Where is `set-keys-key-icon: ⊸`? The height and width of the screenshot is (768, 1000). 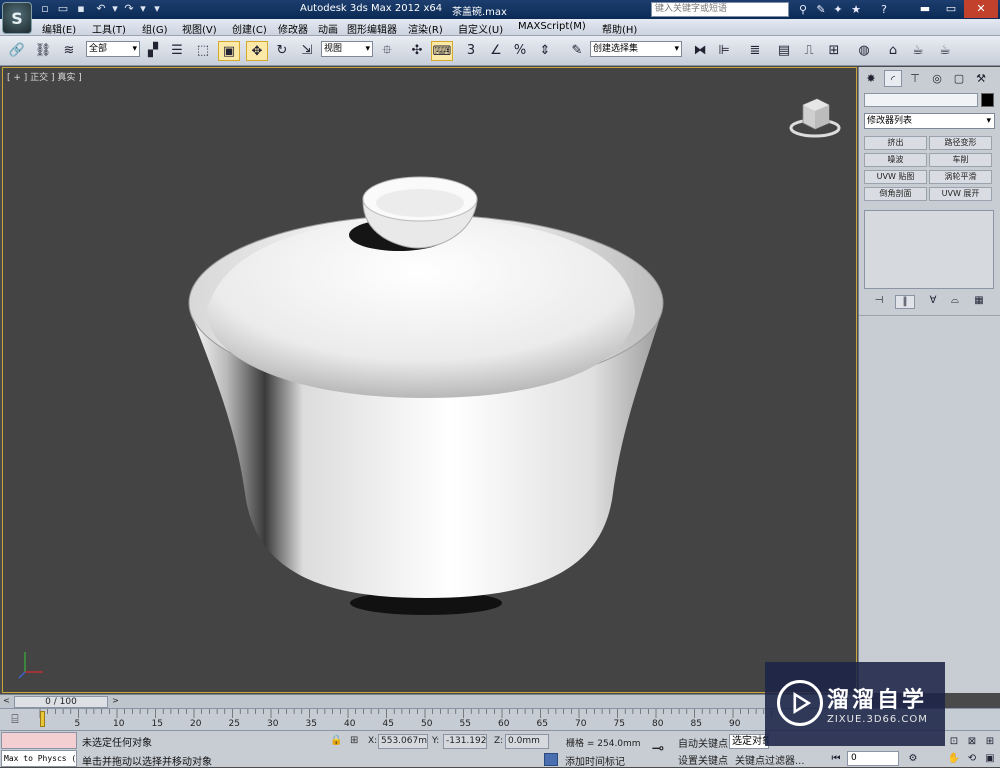 set-keys-key-icon: ⊸ is located at coordinates (658, 748).